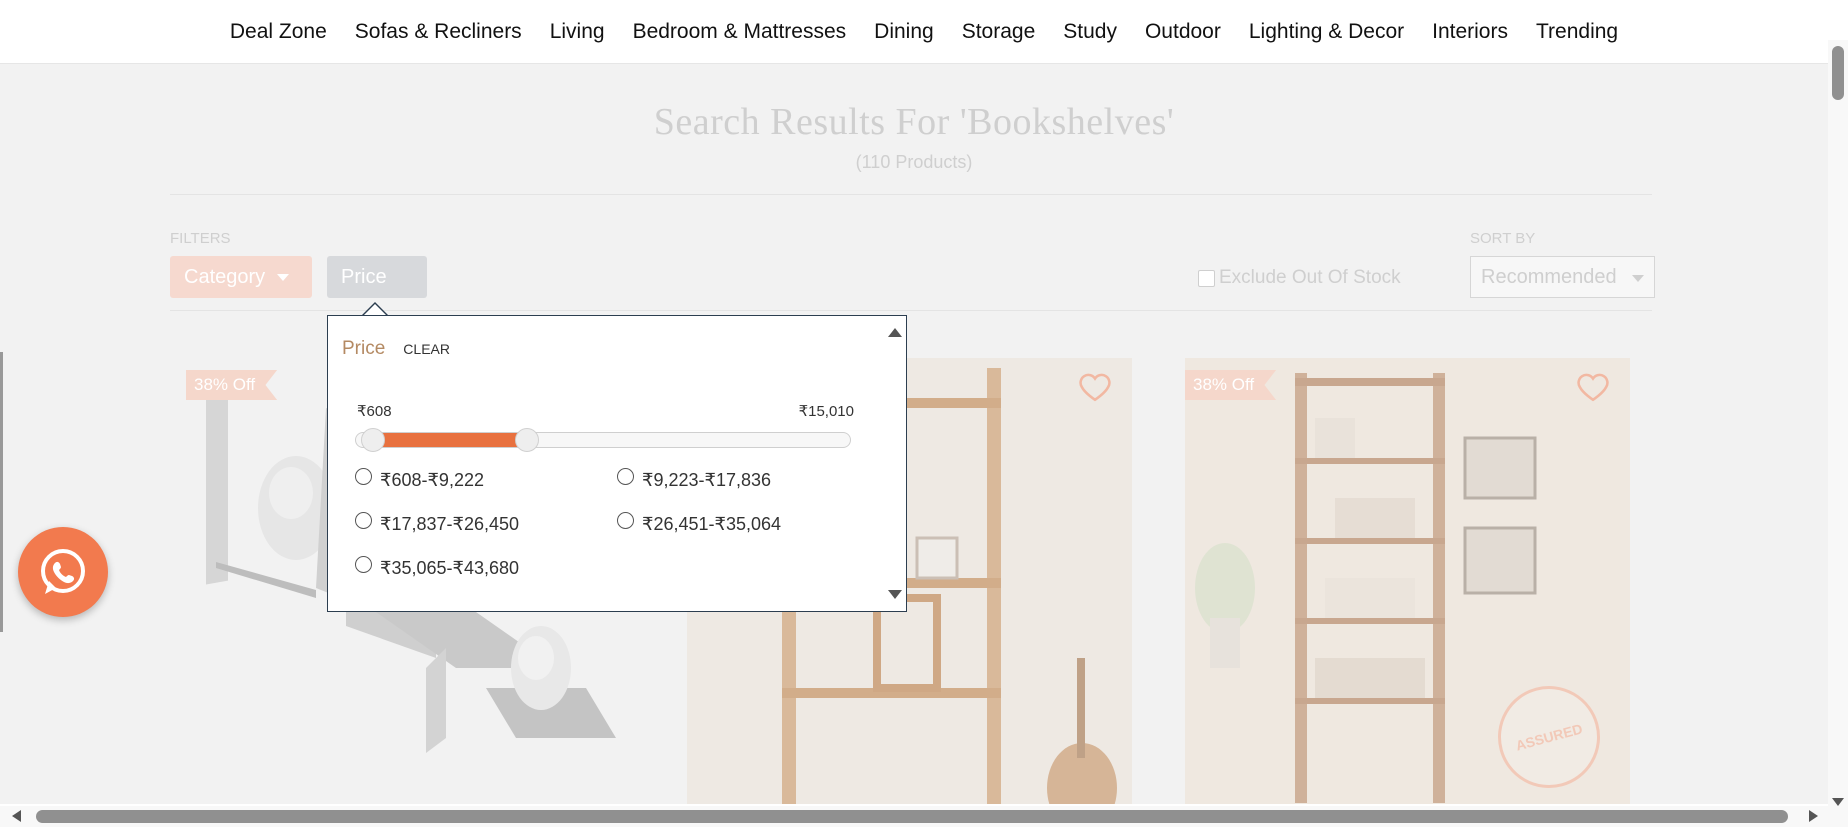 The image size is (1848, 827). What do you see at coordinates (278, 32) in the screenshot?
I see `nav-item-deal-zone: Deal Zone` at bounding box center [278, 32].